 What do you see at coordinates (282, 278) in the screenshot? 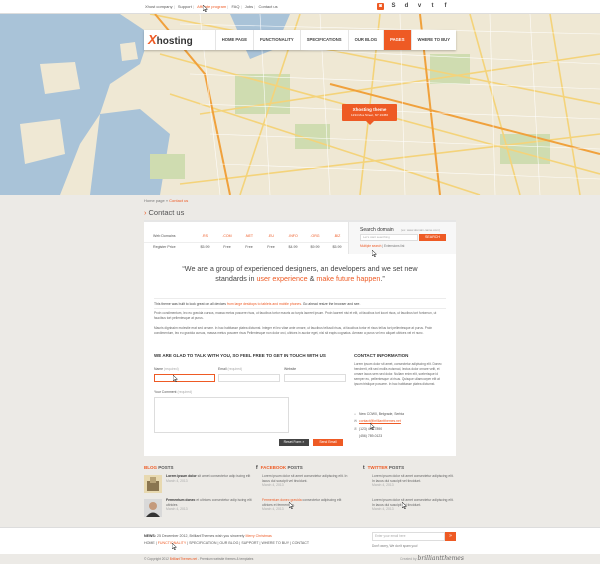
I see `quote-highlight: user experience` at bounding box center [282, 278].